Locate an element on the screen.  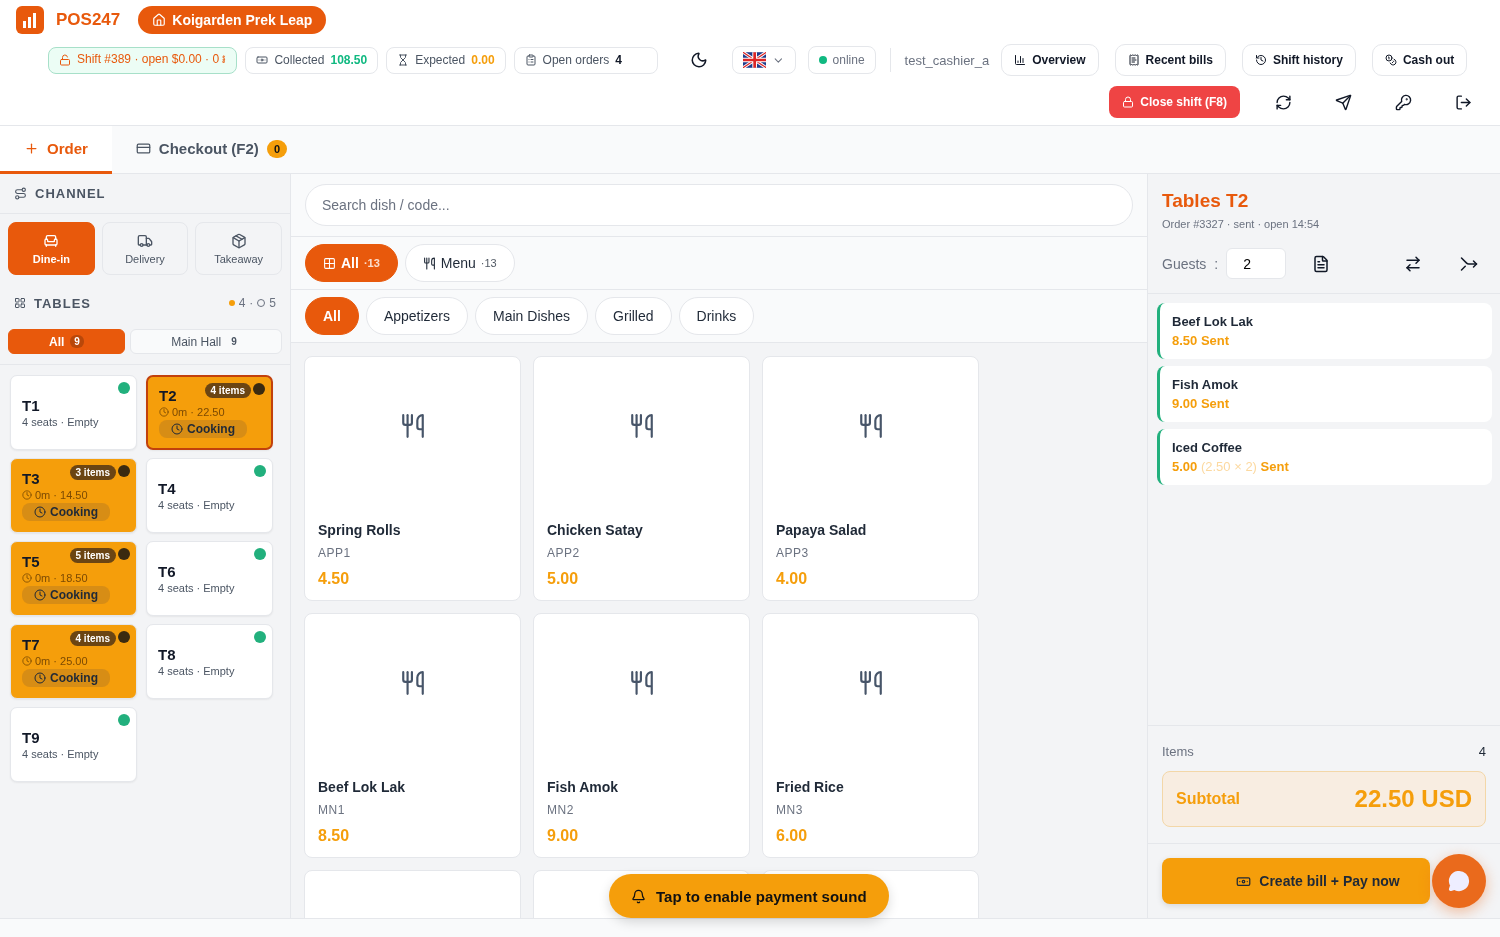
item-price: 9.00 Sent is located at coordinates (1201, 403).